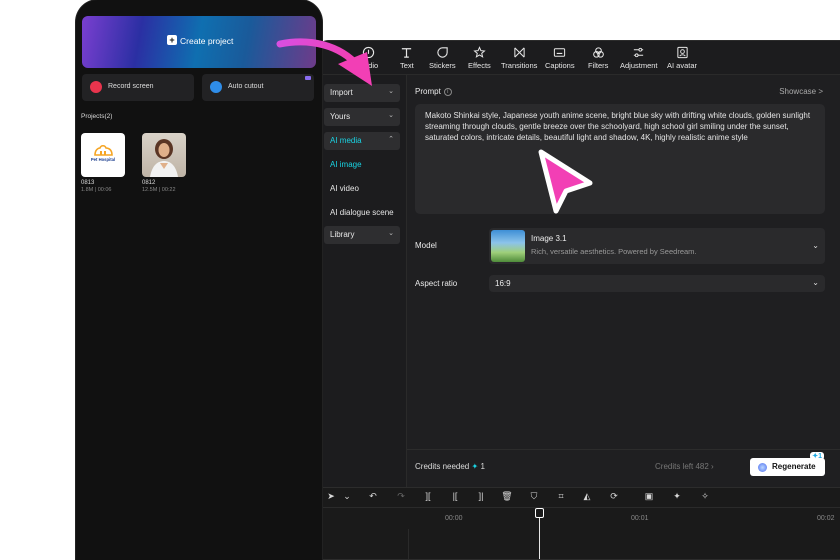 The height and width of the screenshot is (560, 840). What do you see at coordinates (826, 518) in the screenshot?
I see `timeline-time-2: 00:02` at bounding box center [826, 518].